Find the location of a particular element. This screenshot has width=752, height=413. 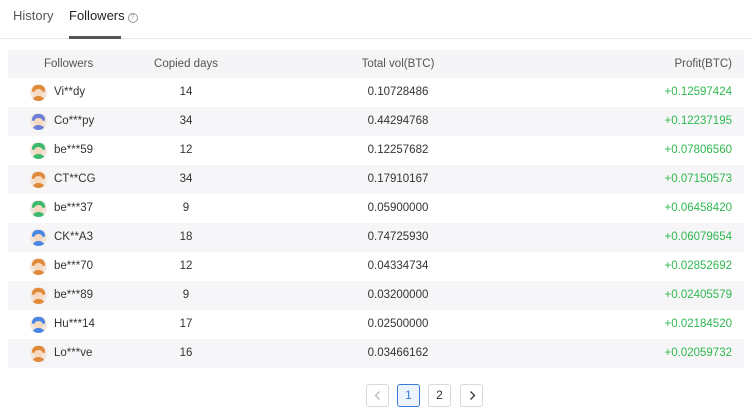

chevron-right-icon is located at coordinates (472, 395).